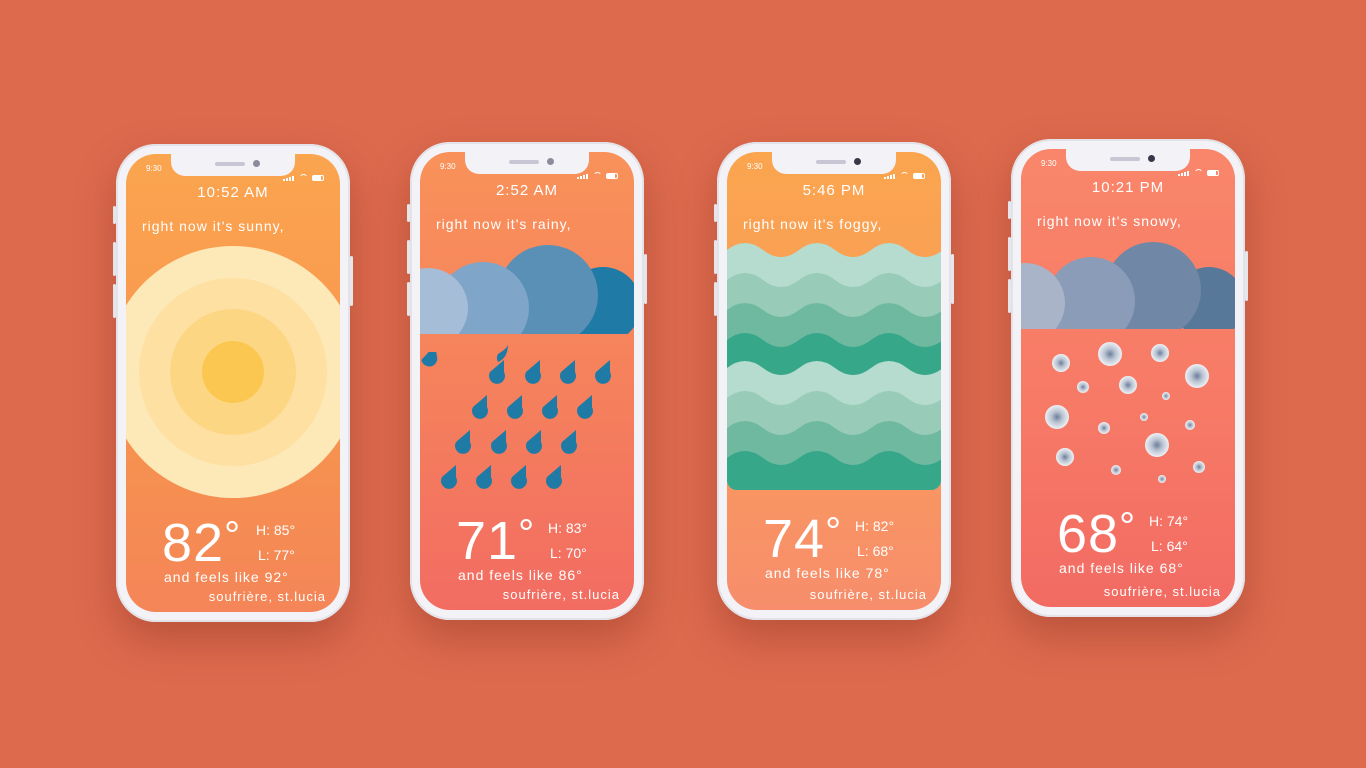 The image size is (1366, 768). Describe the element at coordinates (568, 528) in the screenshot. I see `high-temp: H: 83°` at that location.